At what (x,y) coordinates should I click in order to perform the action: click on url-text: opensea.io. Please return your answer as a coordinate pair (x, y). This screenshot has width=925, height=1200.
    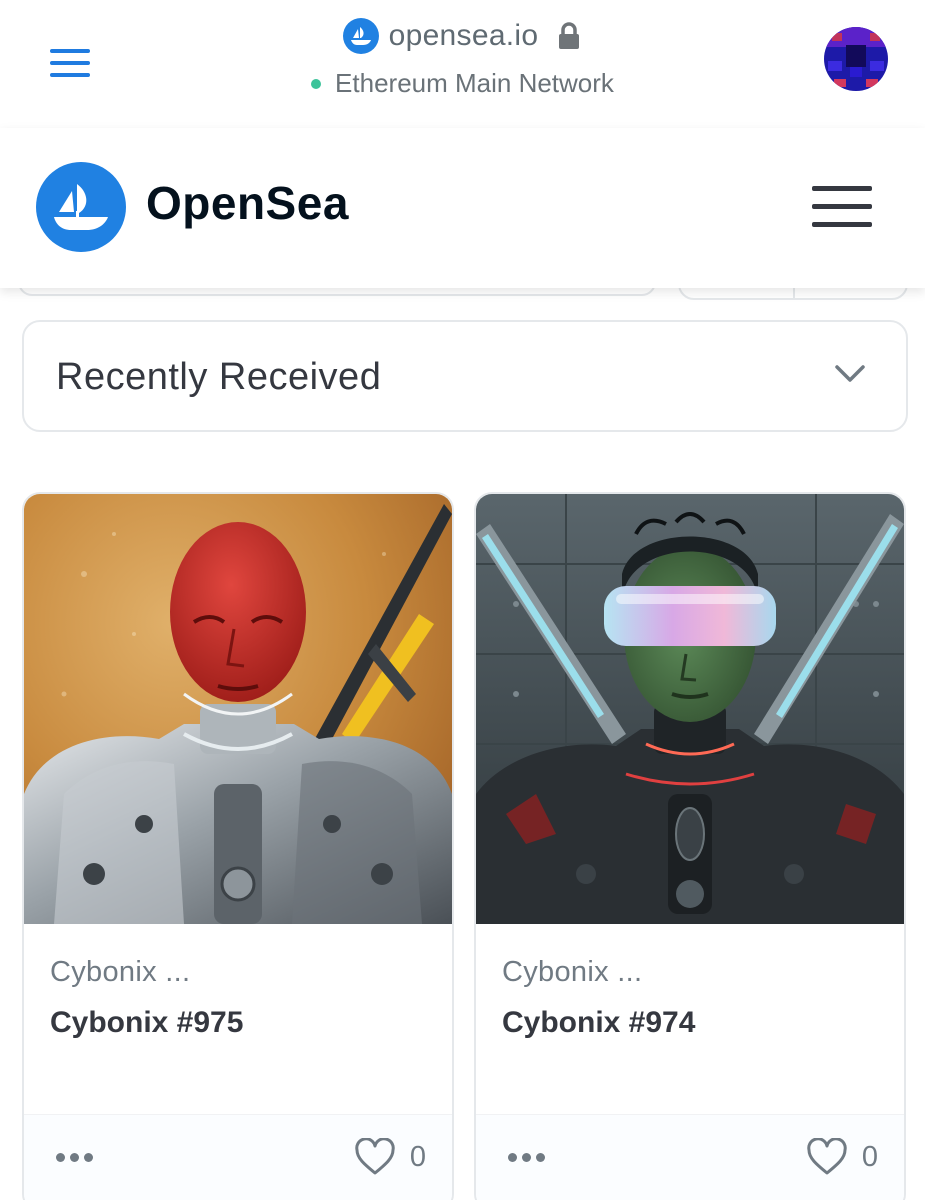
    Looking at the image, I should click on (463, 35).